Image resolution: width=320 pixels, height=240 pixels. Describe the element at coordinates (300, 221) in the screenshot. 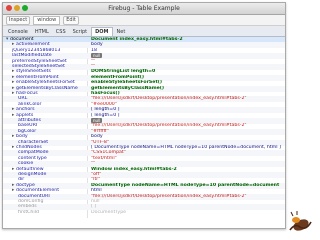

I see `firebug-logo-icon` at that location.